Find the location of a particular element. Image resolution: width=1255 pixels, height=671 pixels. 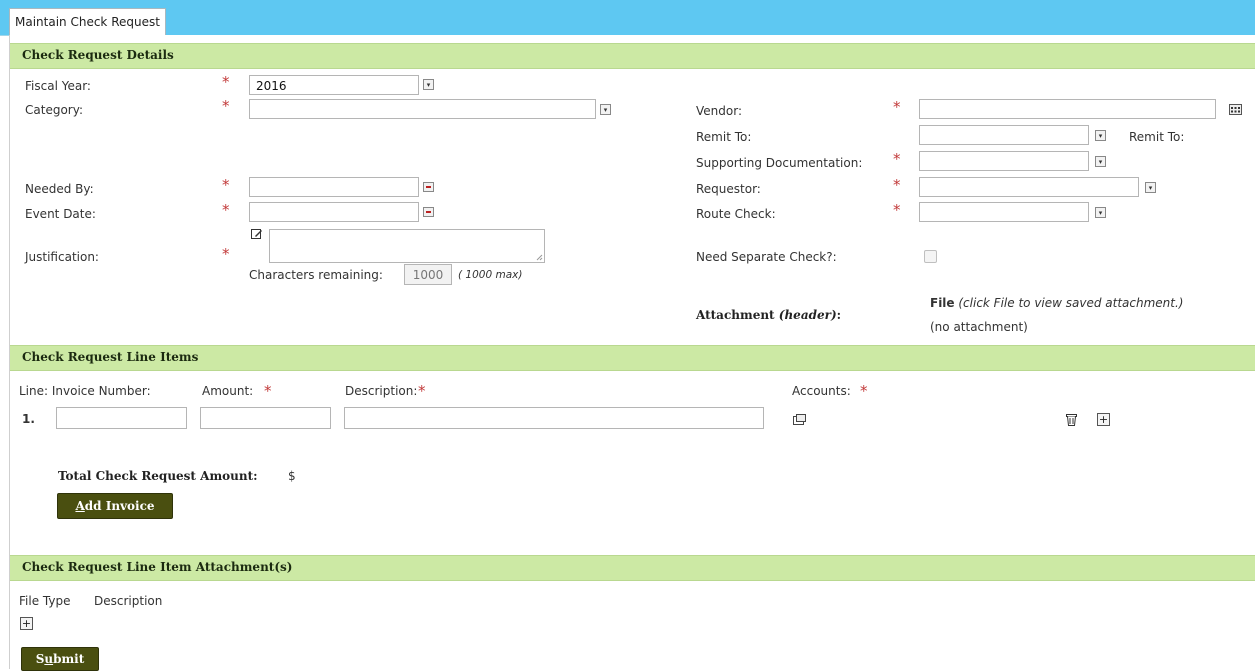

section-title: Check Request Details is located at coordinates (98, 55).